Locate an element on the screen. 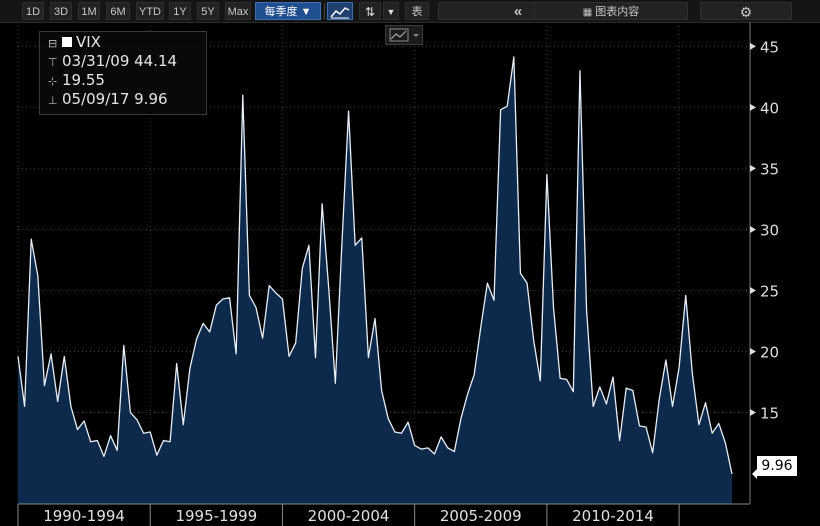 The width and height of the screenshot is (820, 526). chart-content-icon: ▦ is located at coordinates (587, 12).